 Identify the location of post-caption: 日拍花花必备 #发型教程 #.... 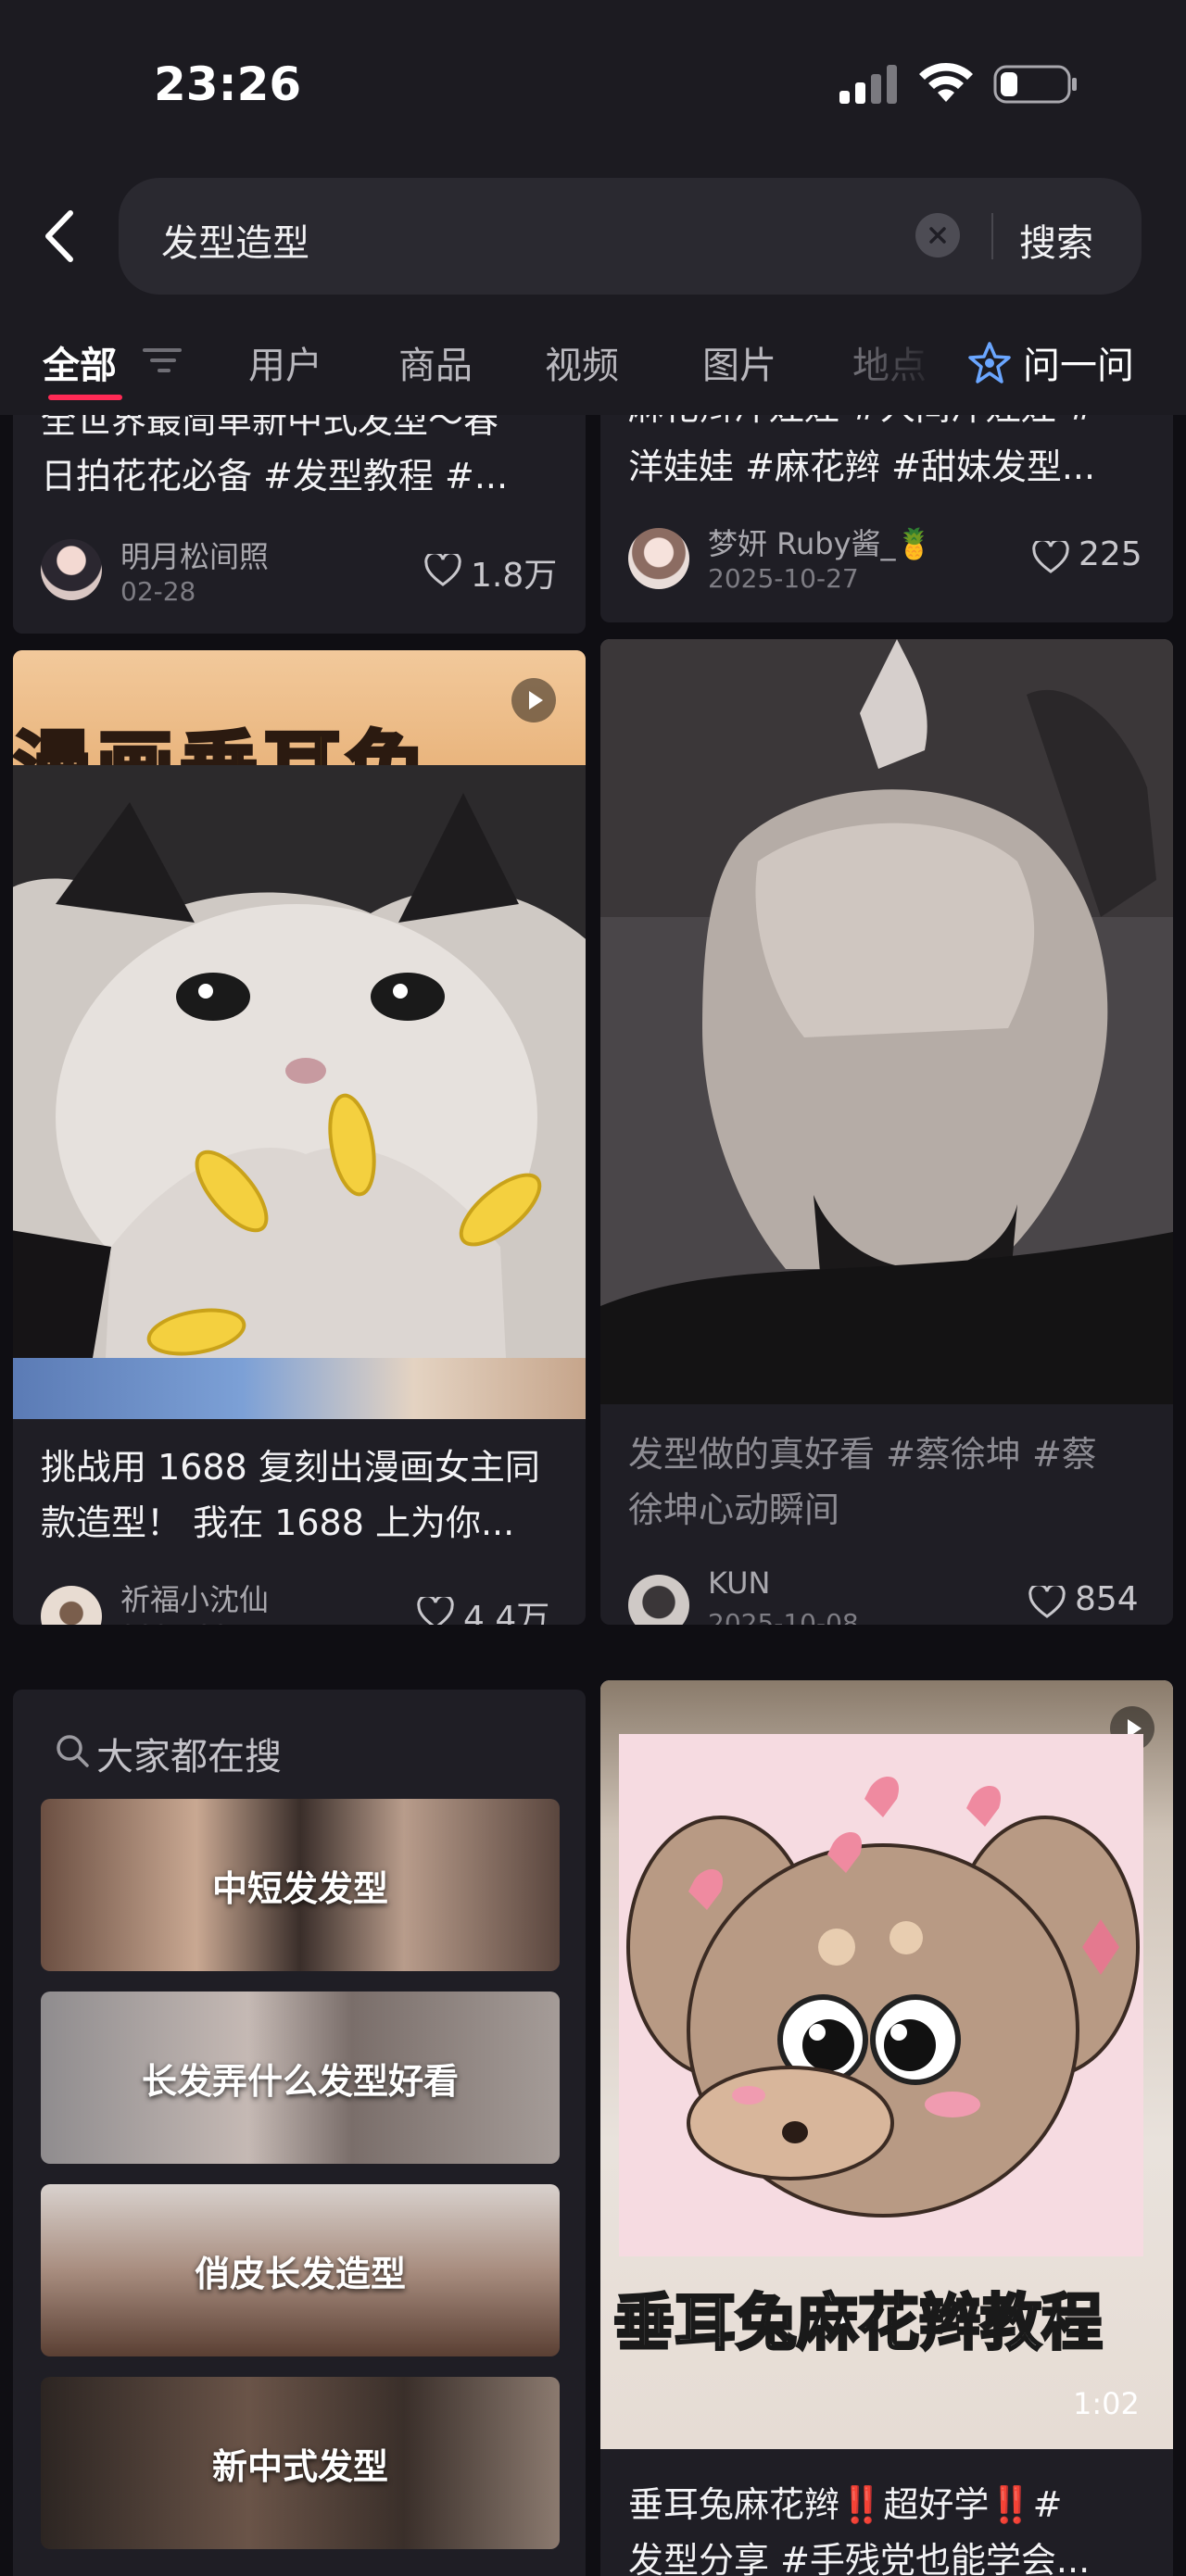
(275, 476).